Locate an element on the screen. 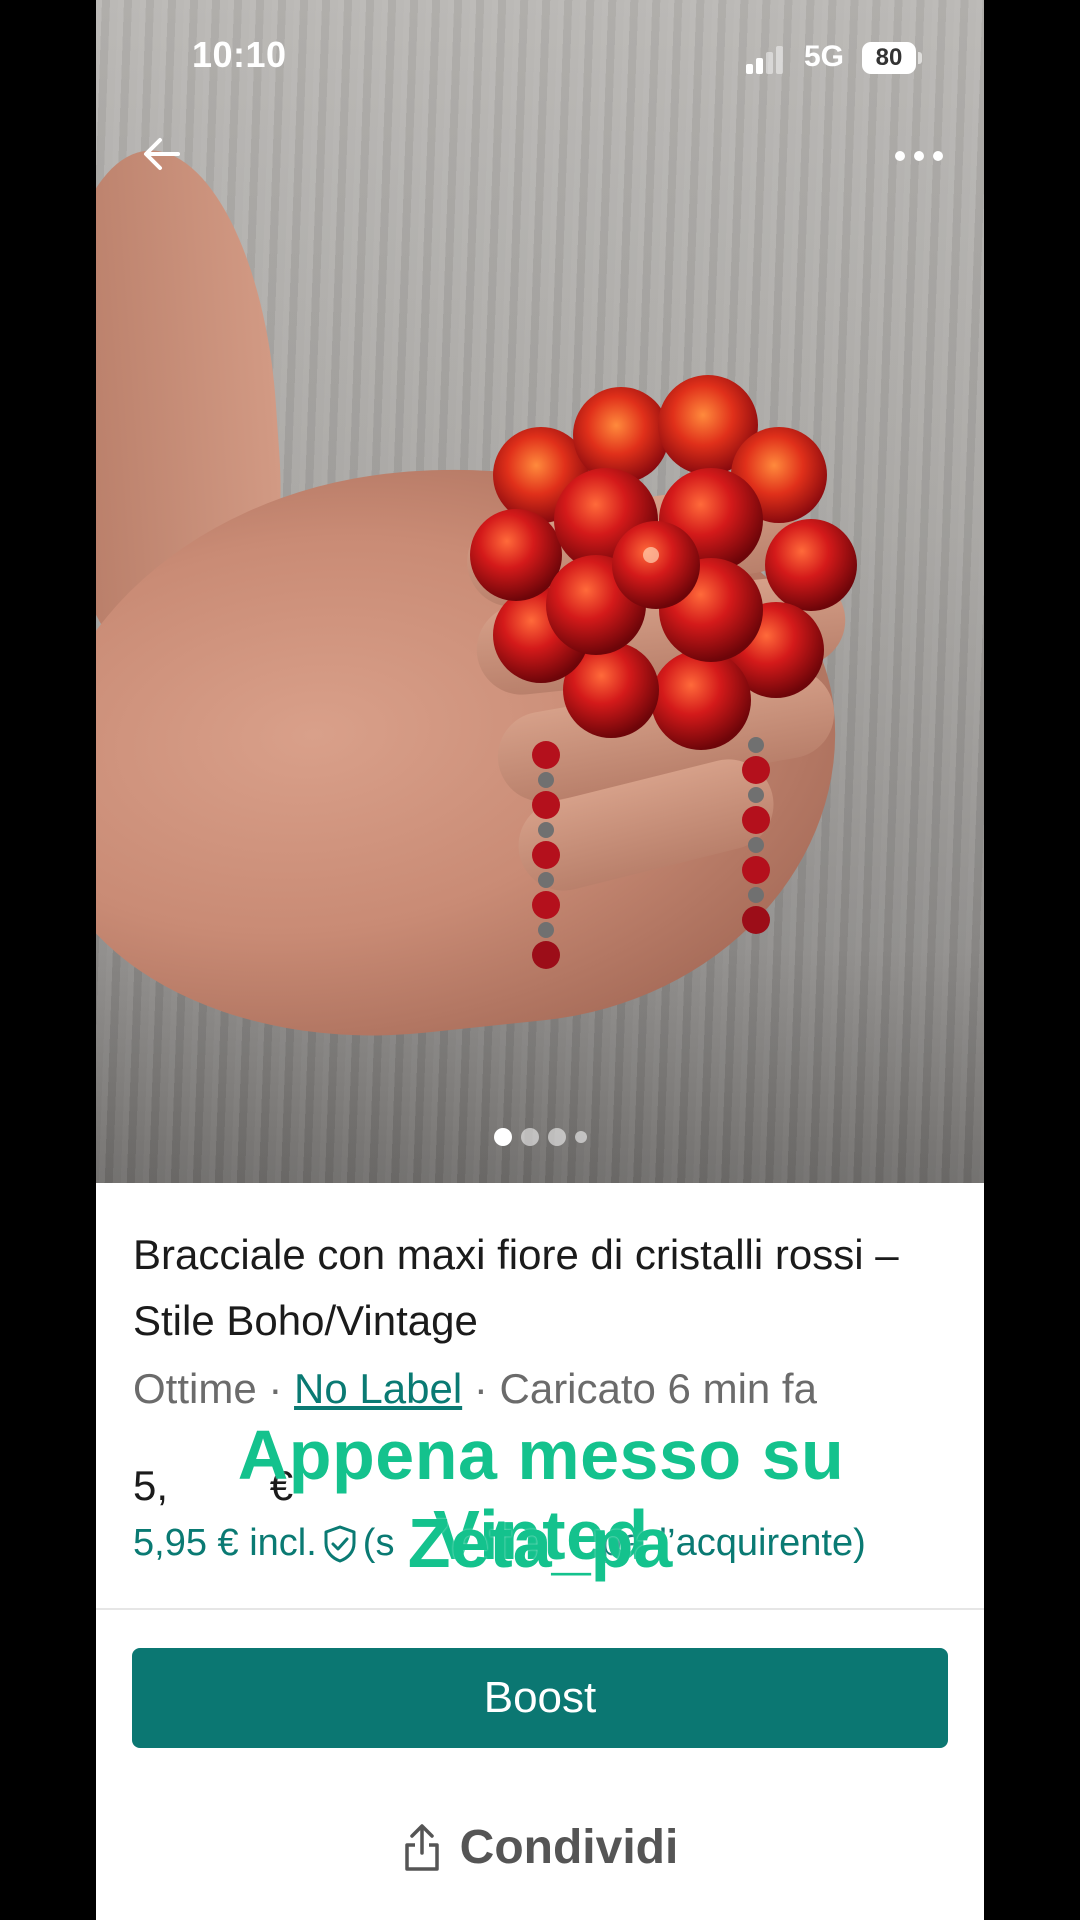  more-options-button is located at coordinates (919, 156).